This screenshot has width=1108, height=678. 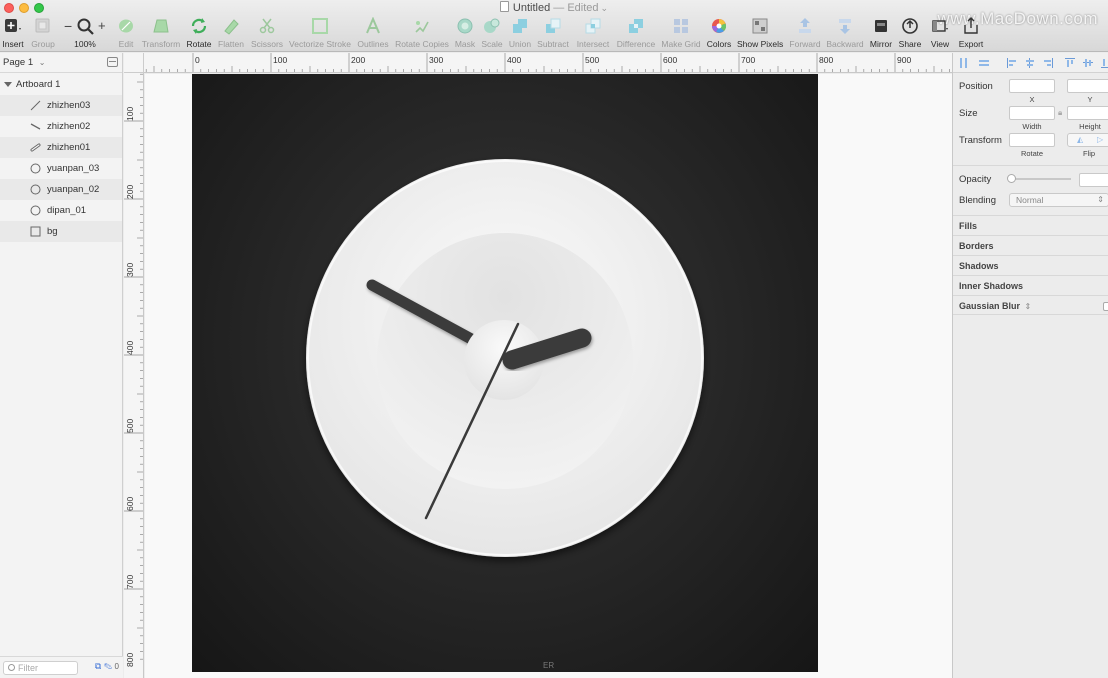 What do you see at coordinates (845, 33) in the screenshot?
I see `backward-button: Backward` at bounding box center [845, 33].